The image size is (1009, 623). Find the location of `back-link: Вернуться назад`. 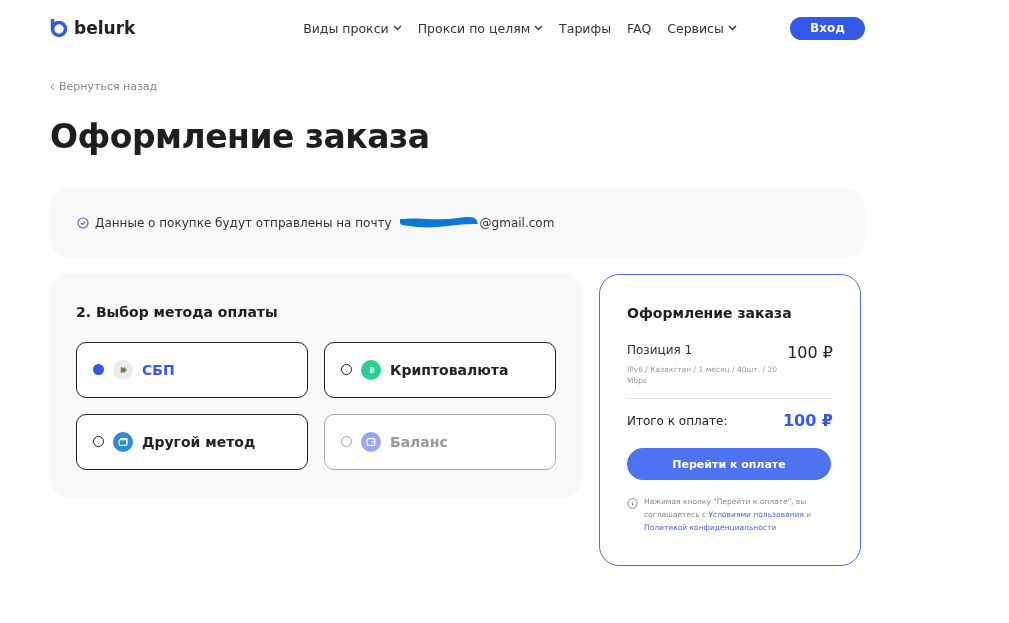

back-link: Вернуться назад is located at coordinates (104, 86).